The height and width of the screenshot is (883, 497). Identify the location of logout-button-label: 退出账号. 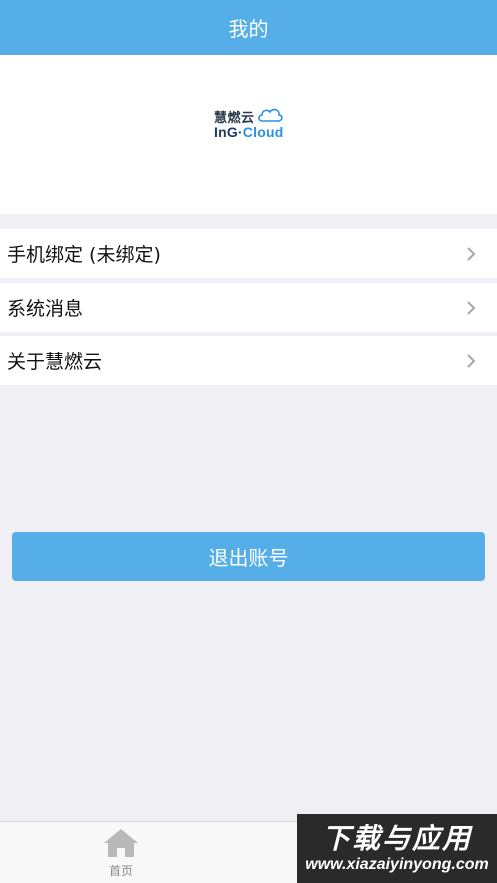
(248, 558).